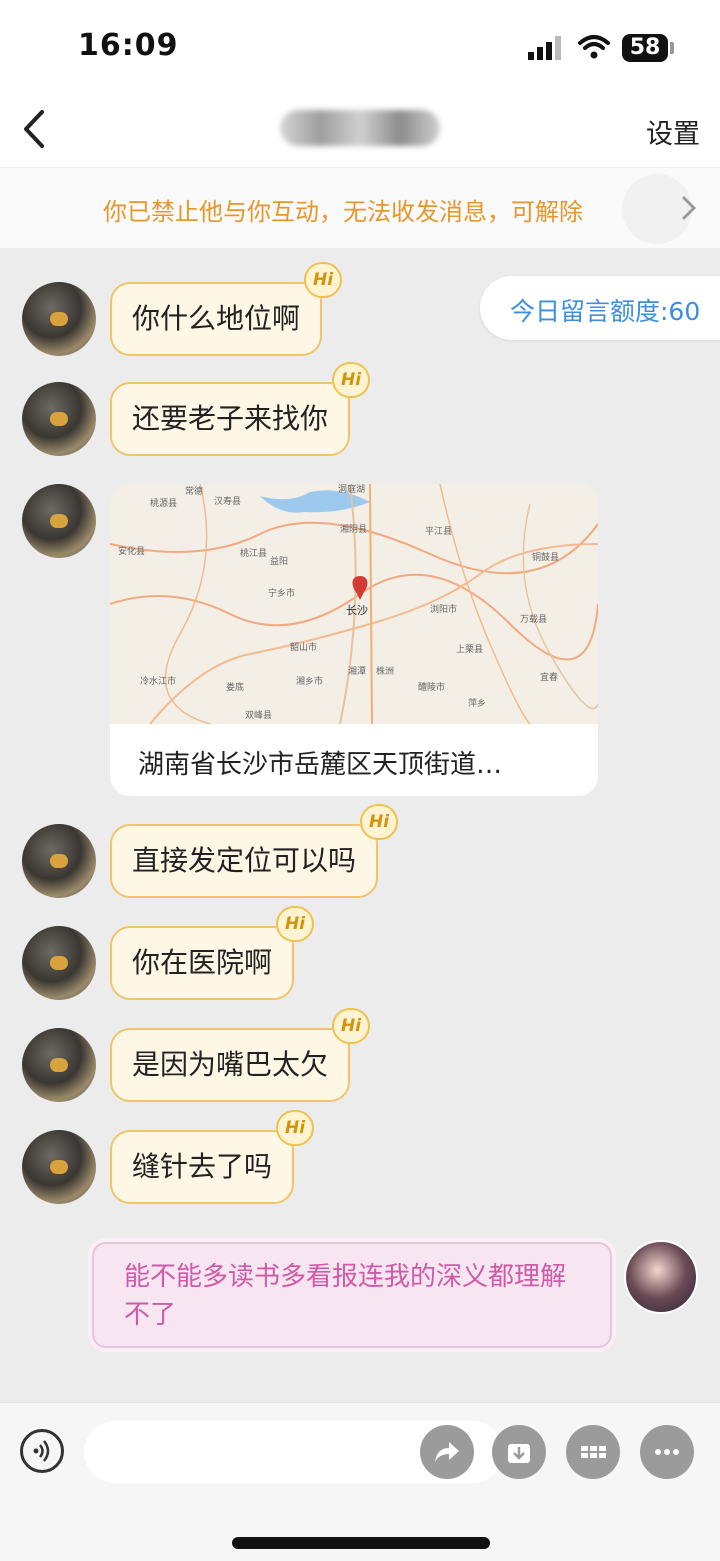 This screenshot has height=1561, width=720. Describe the element at coordinates (345, 1296) in the screenshot. I see `my-message-text: 能不能多读书多看报连我的深义都理解不了` at that location.